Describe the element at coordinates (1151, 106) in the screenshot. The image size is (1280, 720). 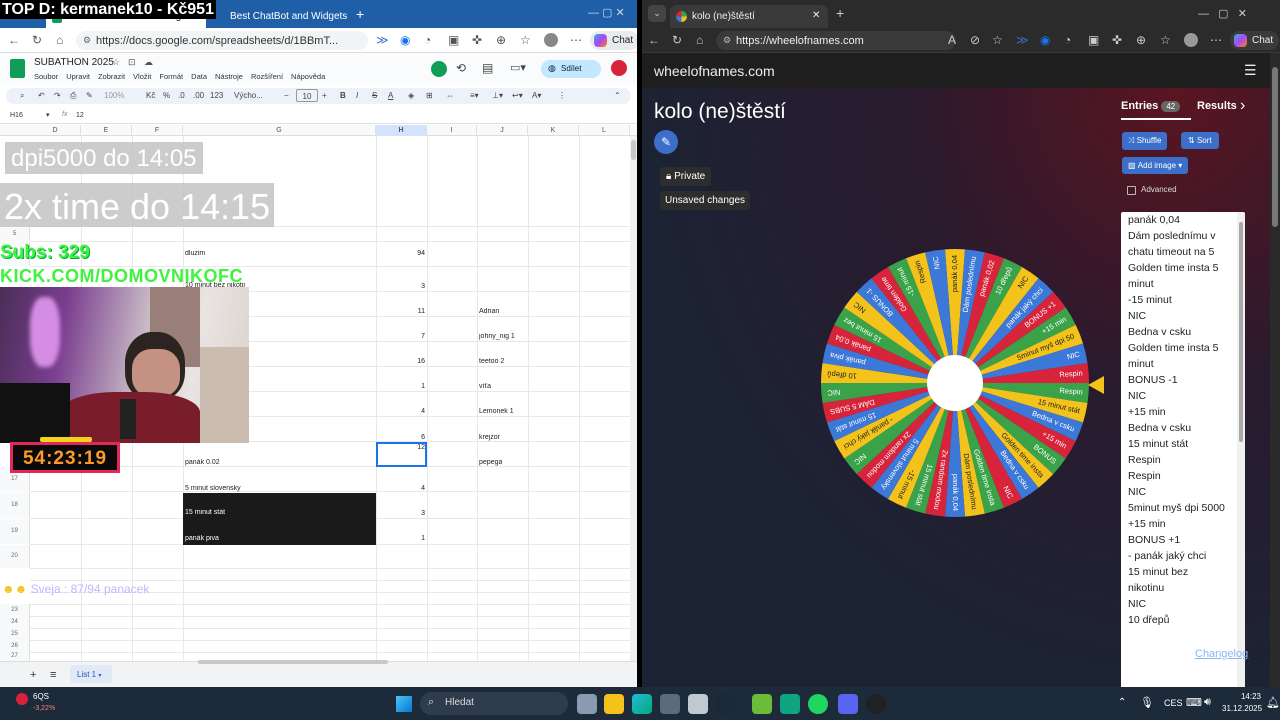
I see `entries-tab: Entries 42` at that location.